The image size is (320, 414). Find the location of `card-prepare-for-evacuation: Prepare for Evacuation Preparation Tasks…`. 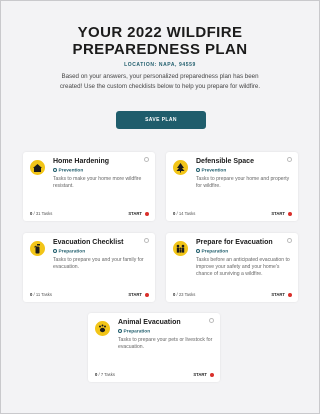

card-prepare-for-evacuation: Prepare for Evacuation Preparation Tasks… is located at coordinates (232, 267).